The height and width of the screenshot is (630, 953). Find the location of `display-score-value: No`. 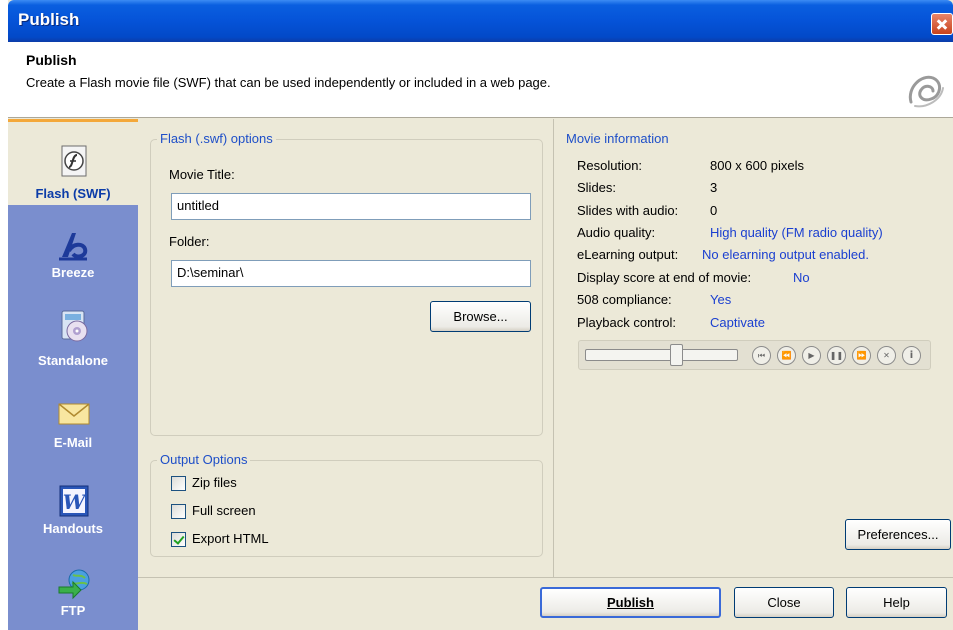

display-score-value: No is located at coordinates (801, 277).